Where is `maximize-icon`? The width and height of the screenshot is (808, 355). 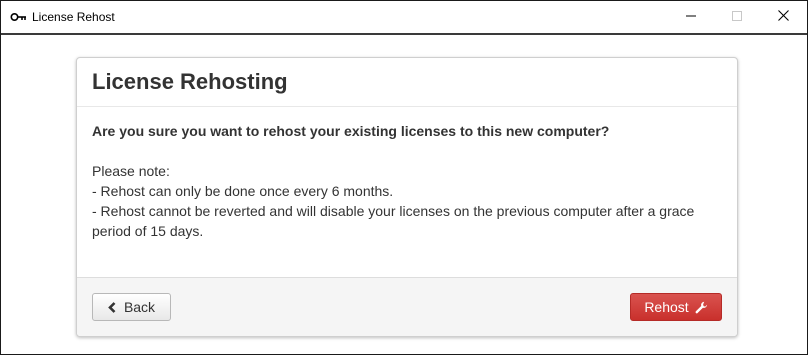 maximize-icon is located at coordinates (737, 17).